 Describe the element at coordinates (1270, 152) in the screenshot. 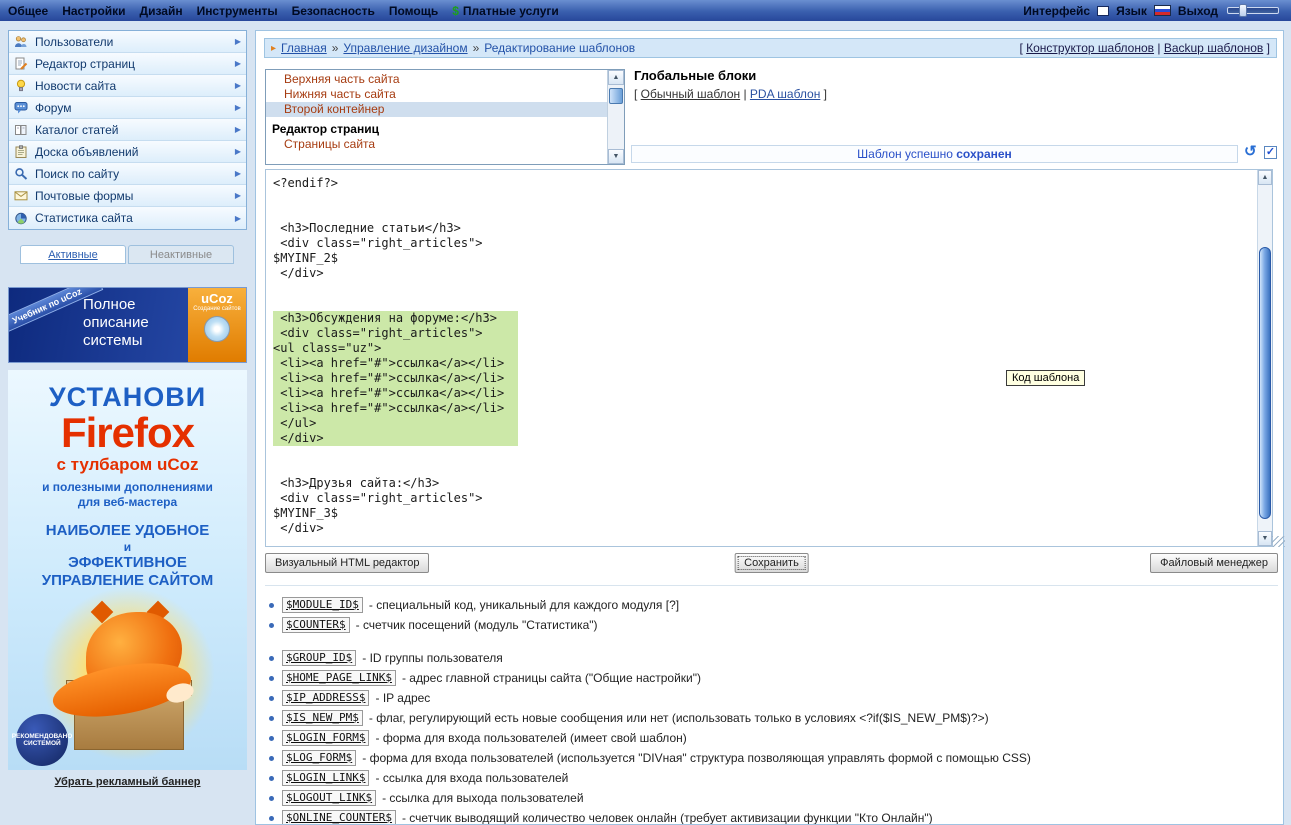

I see `autosave-checkbox: ✓` at that location.